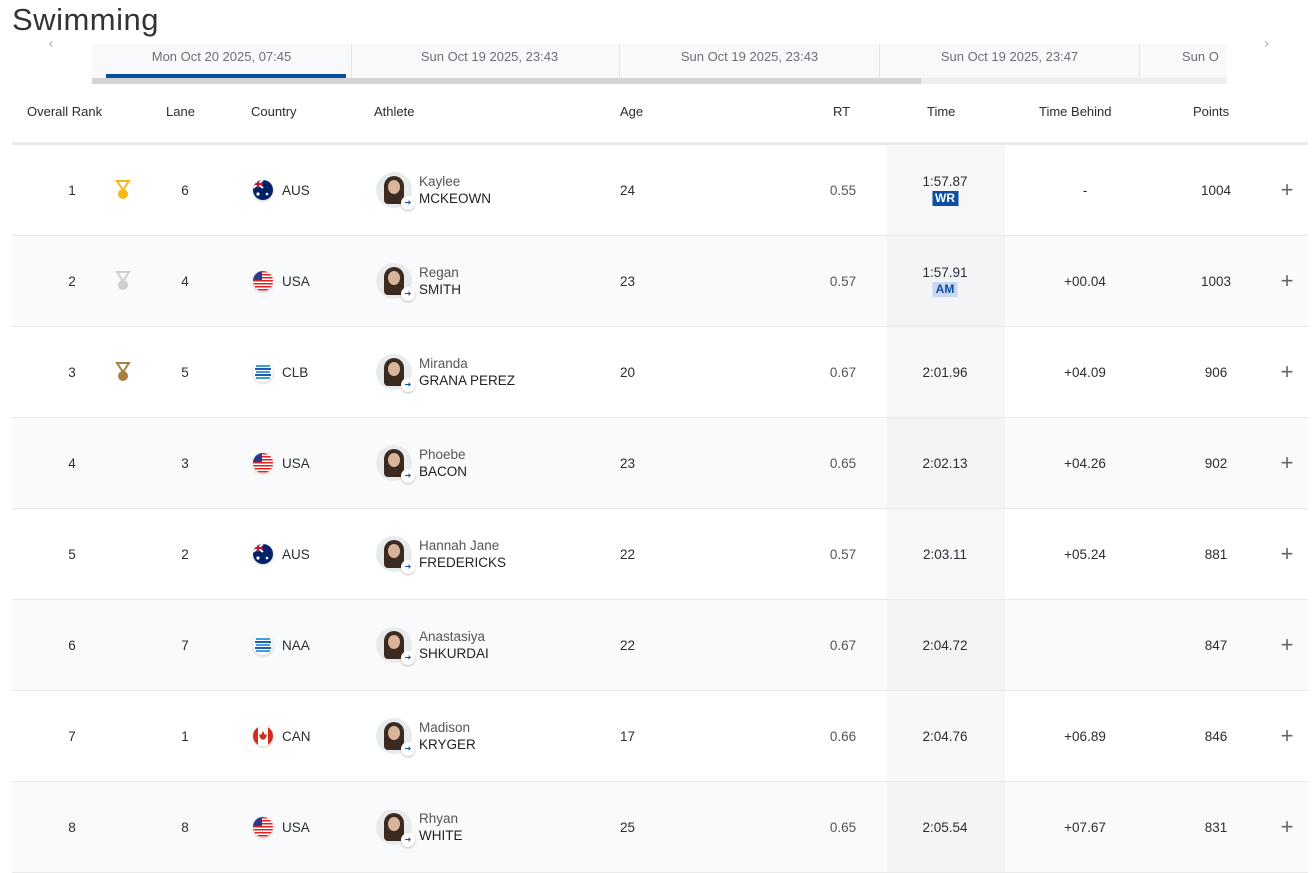 This screenshot has width=1312, height=873. I want to click on scrollbar-thumb, so click(506, 81).